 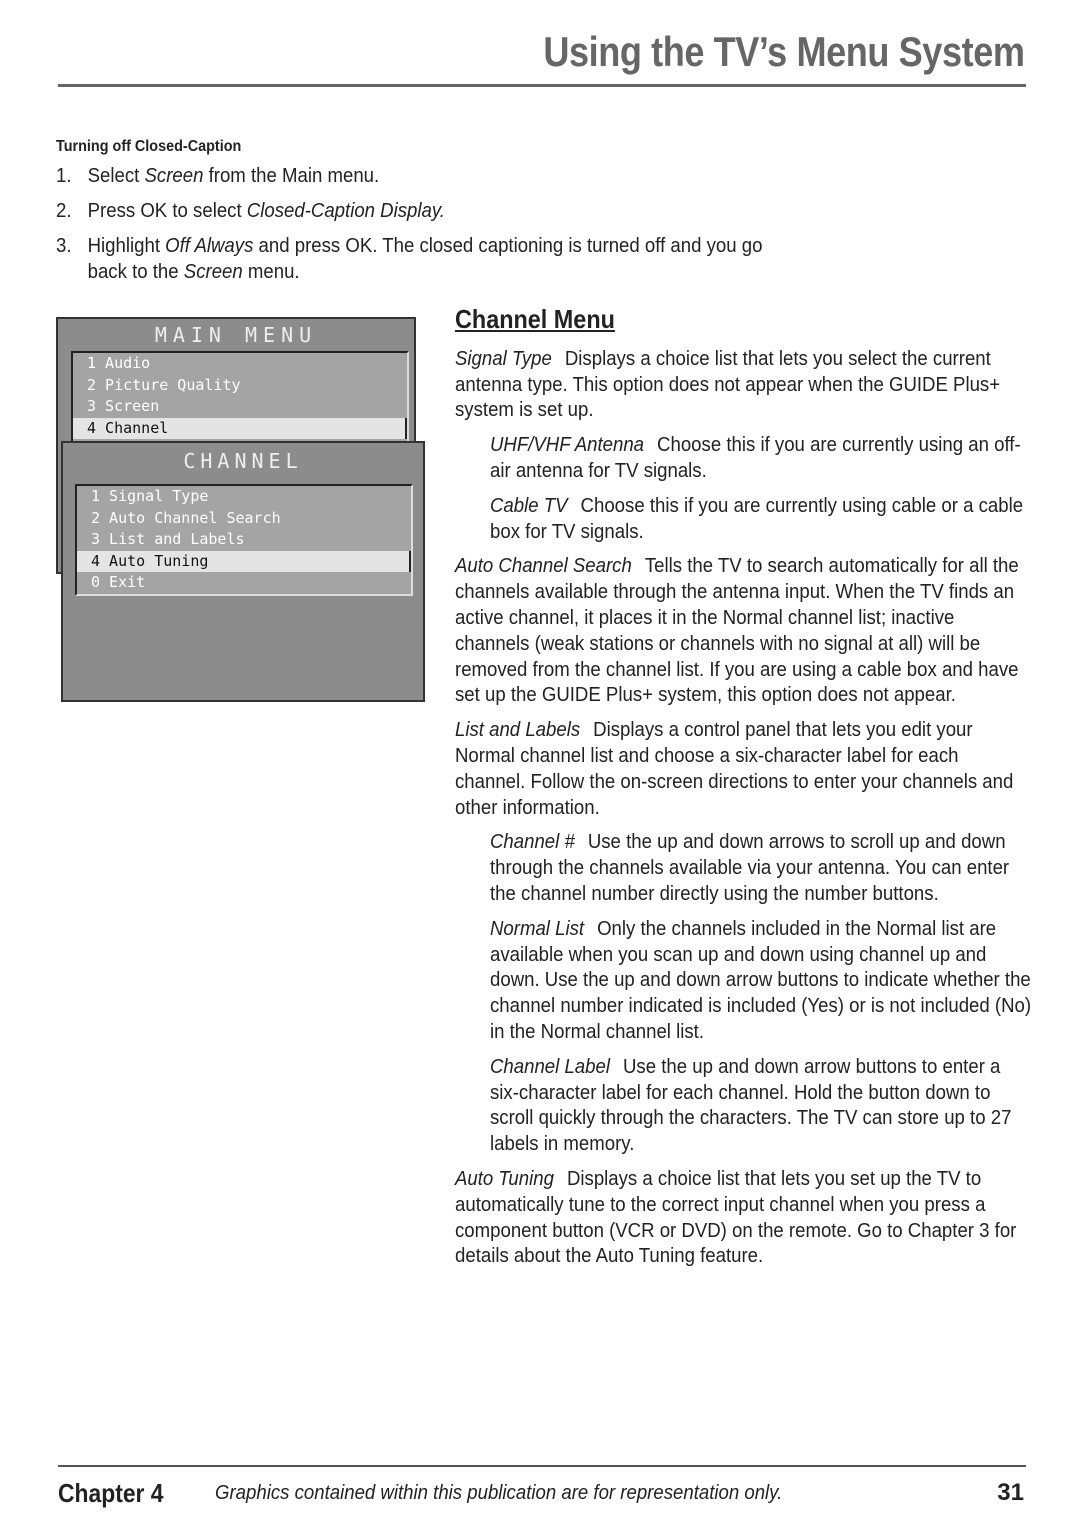 I want to click on channel-menu-item: 1 Signal Type, so click(x=150, y=496).